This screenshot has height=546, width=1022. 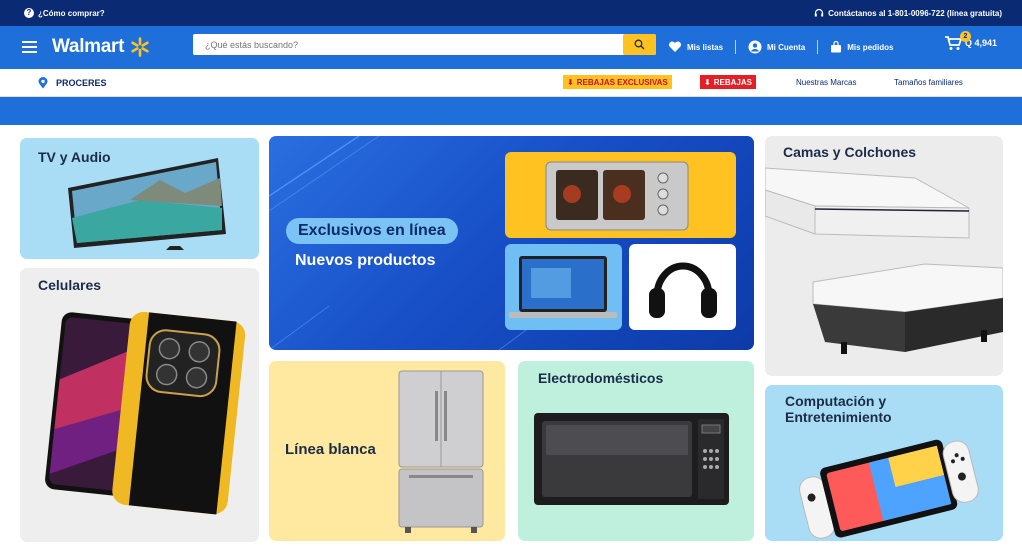 What do you see at coordinates (705, 47) in the screenshot?
I see `my-lists-label: Mis listas` at bounding box center [705, 47].